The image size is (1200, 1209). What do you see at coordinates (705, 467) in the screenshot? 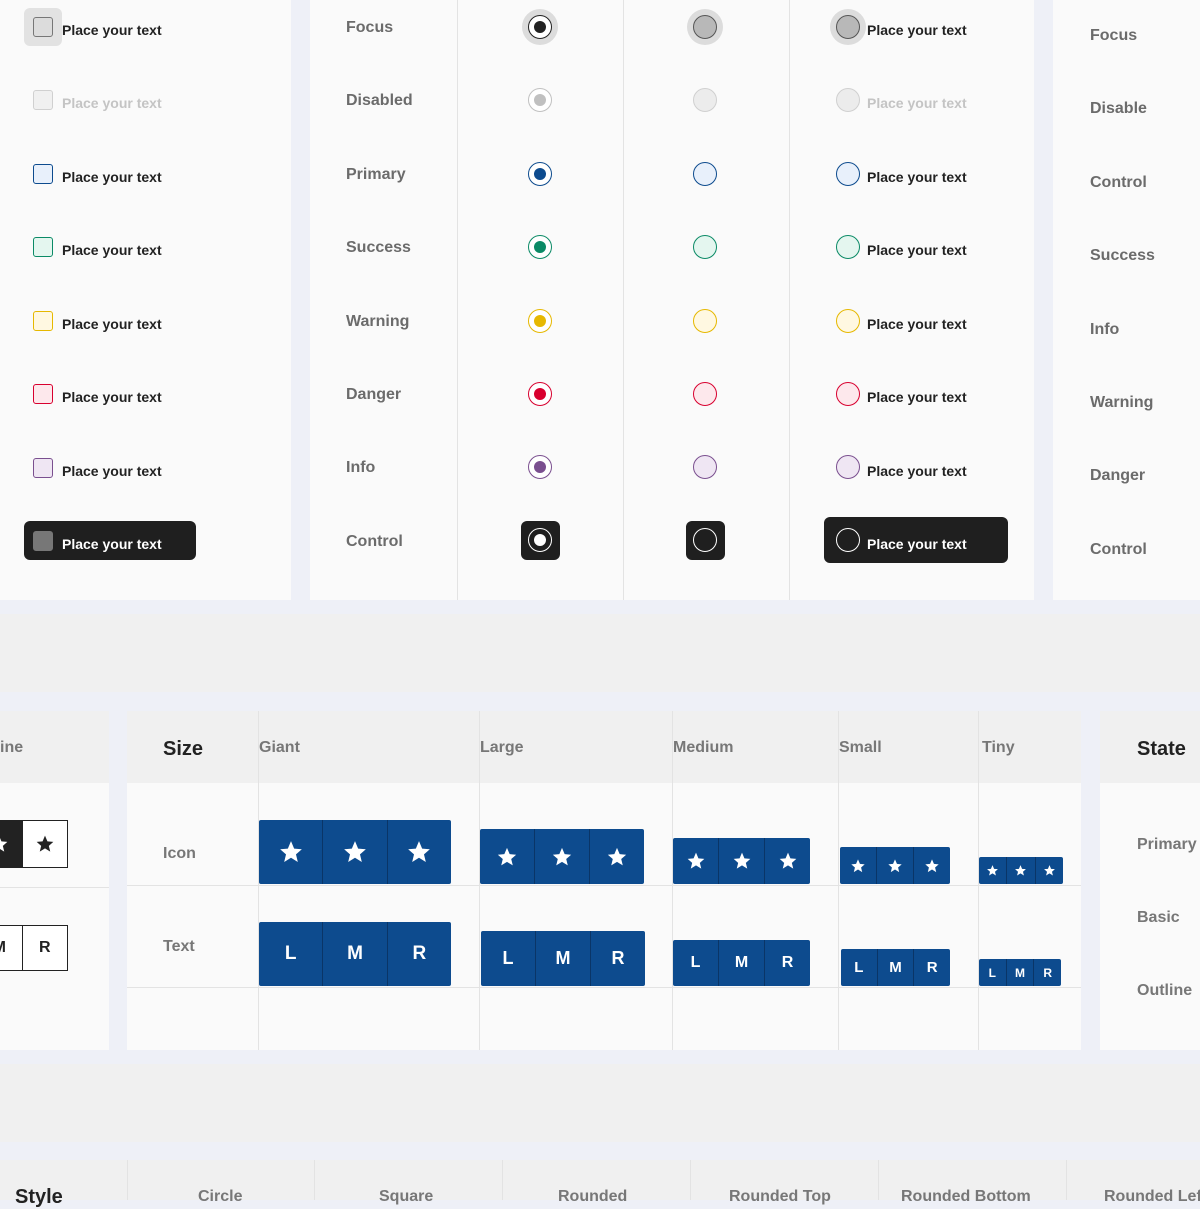
I see `radio-unchecked-info` at bounding box center [705, 467].